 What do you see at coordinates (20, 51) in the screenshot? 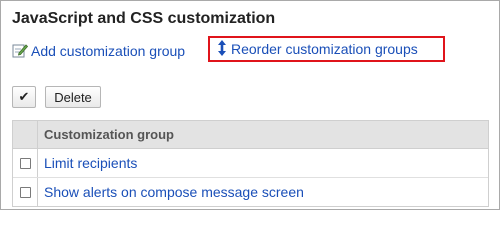
I see `edit-pencil-icon` at bounding box center [20, 51].